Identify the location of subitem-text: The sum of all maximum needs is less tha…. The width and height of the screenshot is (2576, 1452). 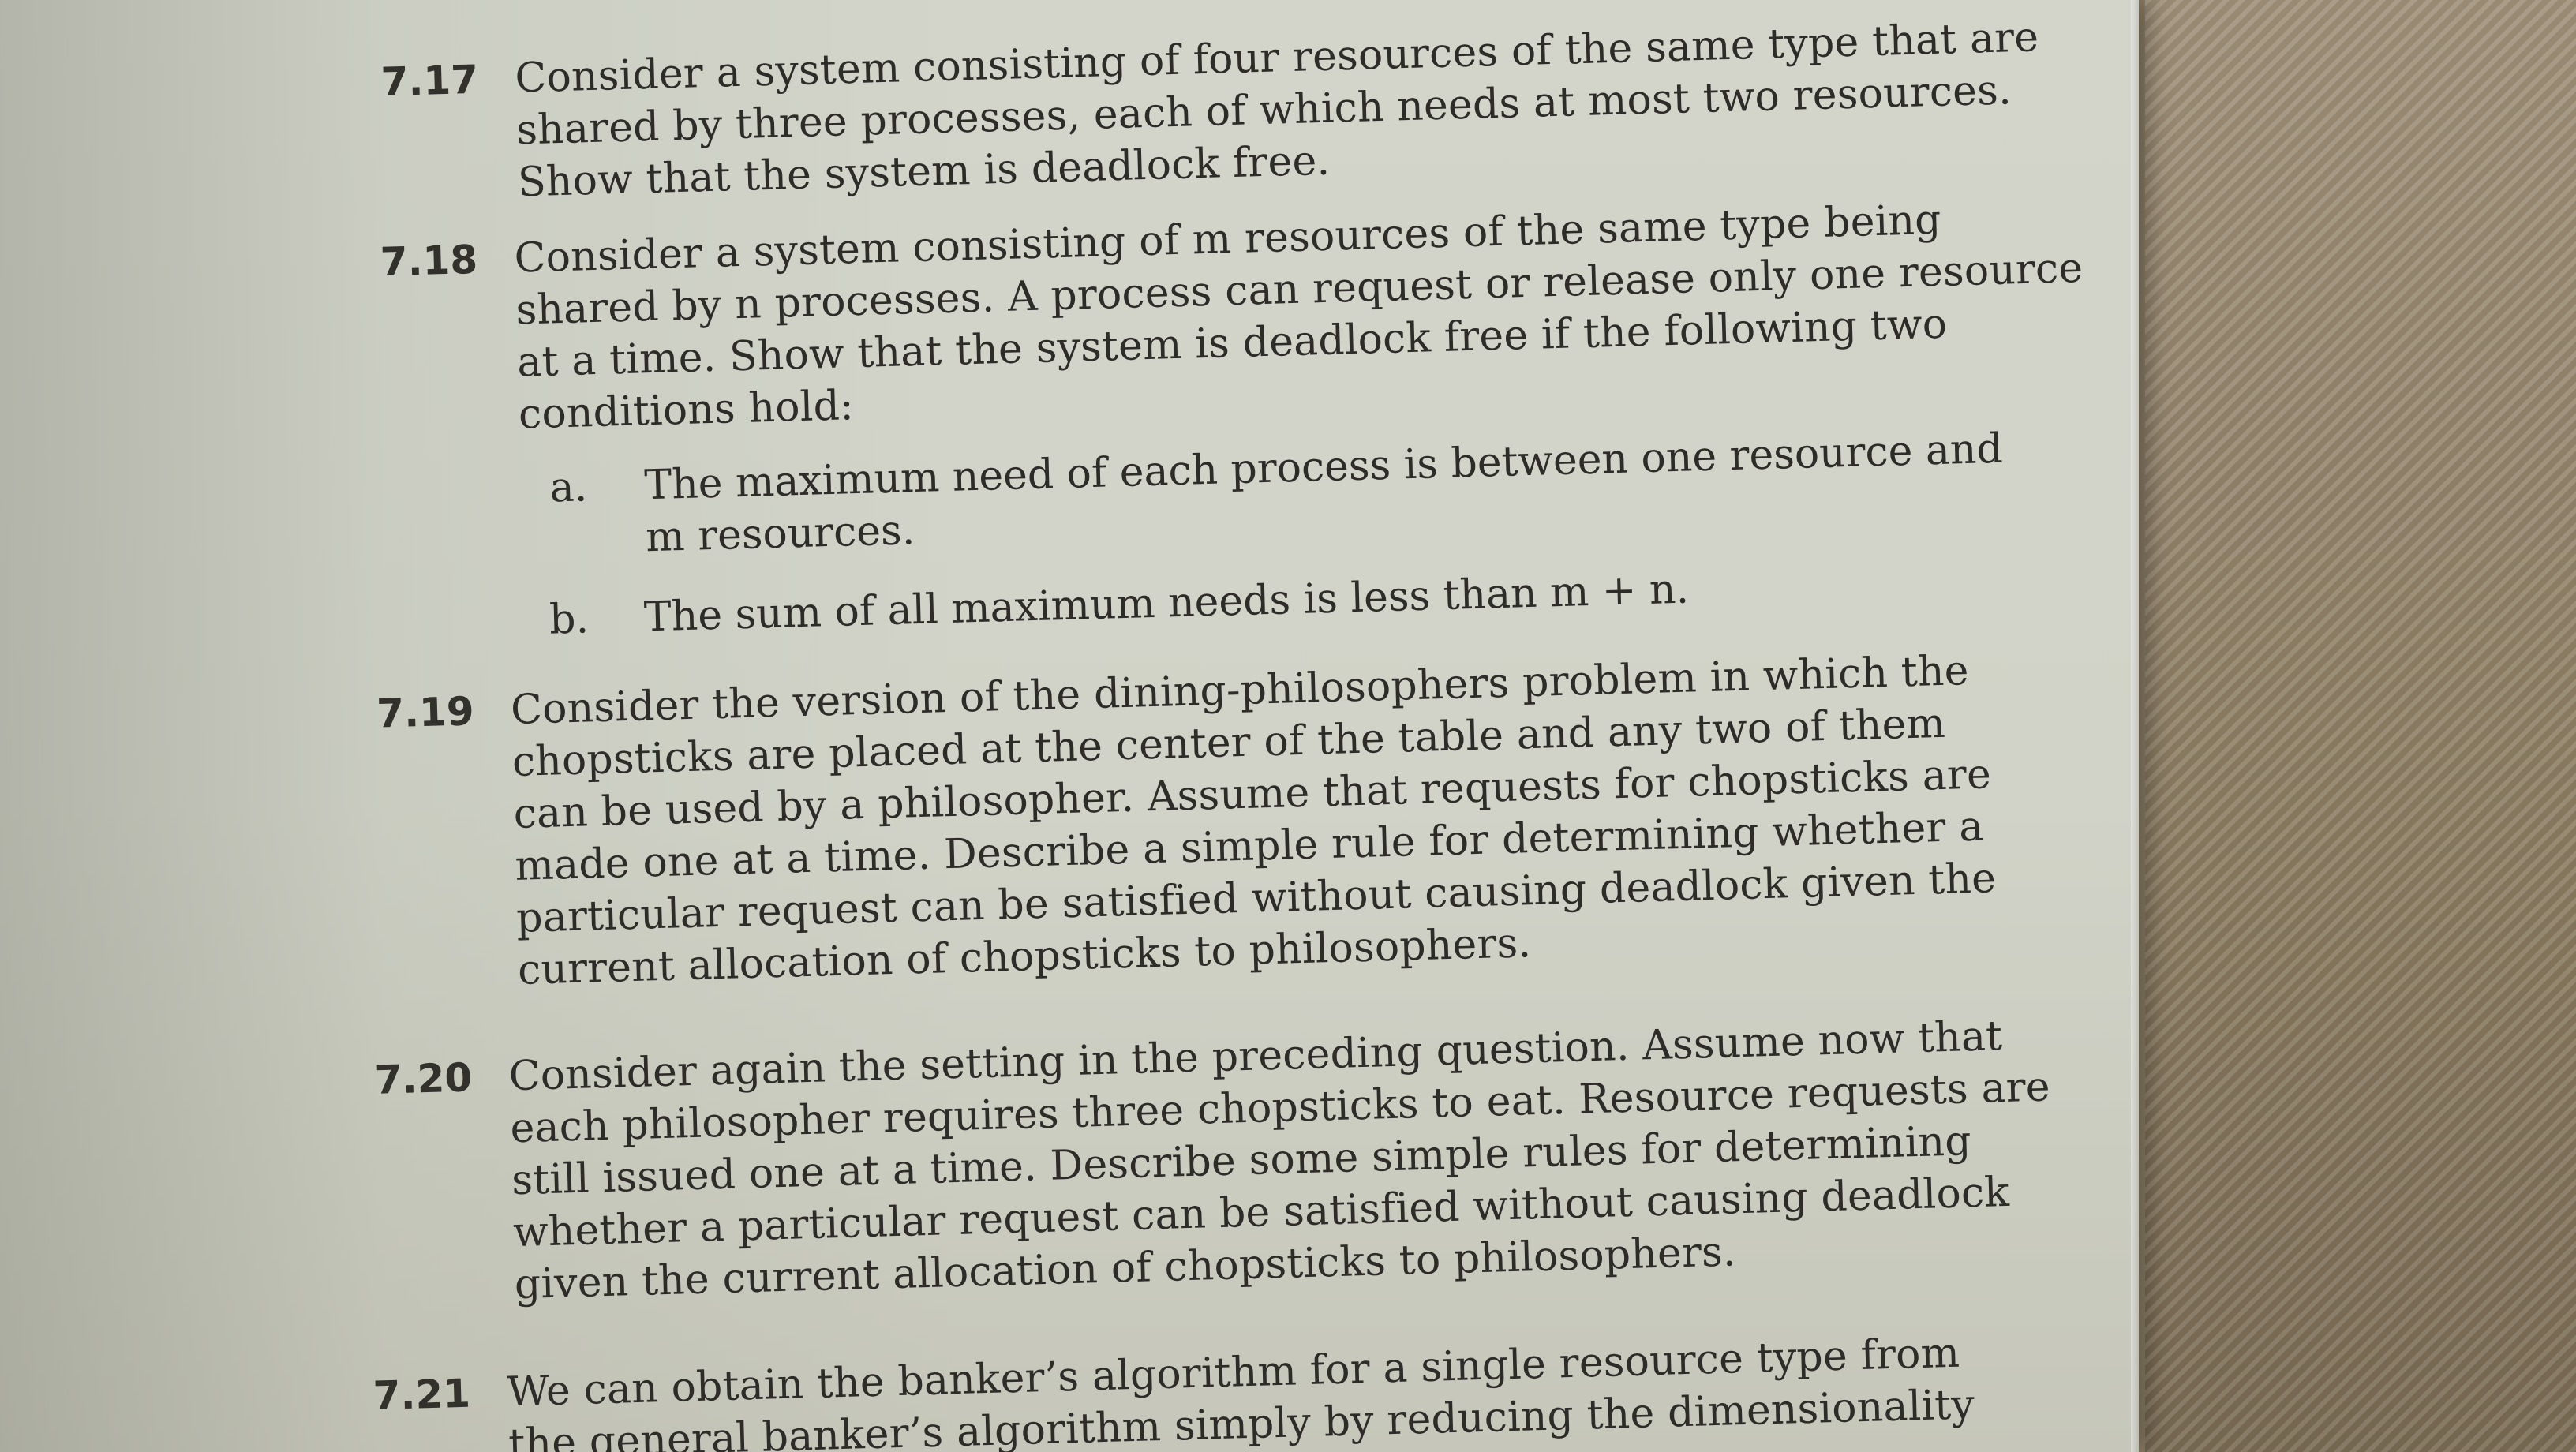
(1338, 599).